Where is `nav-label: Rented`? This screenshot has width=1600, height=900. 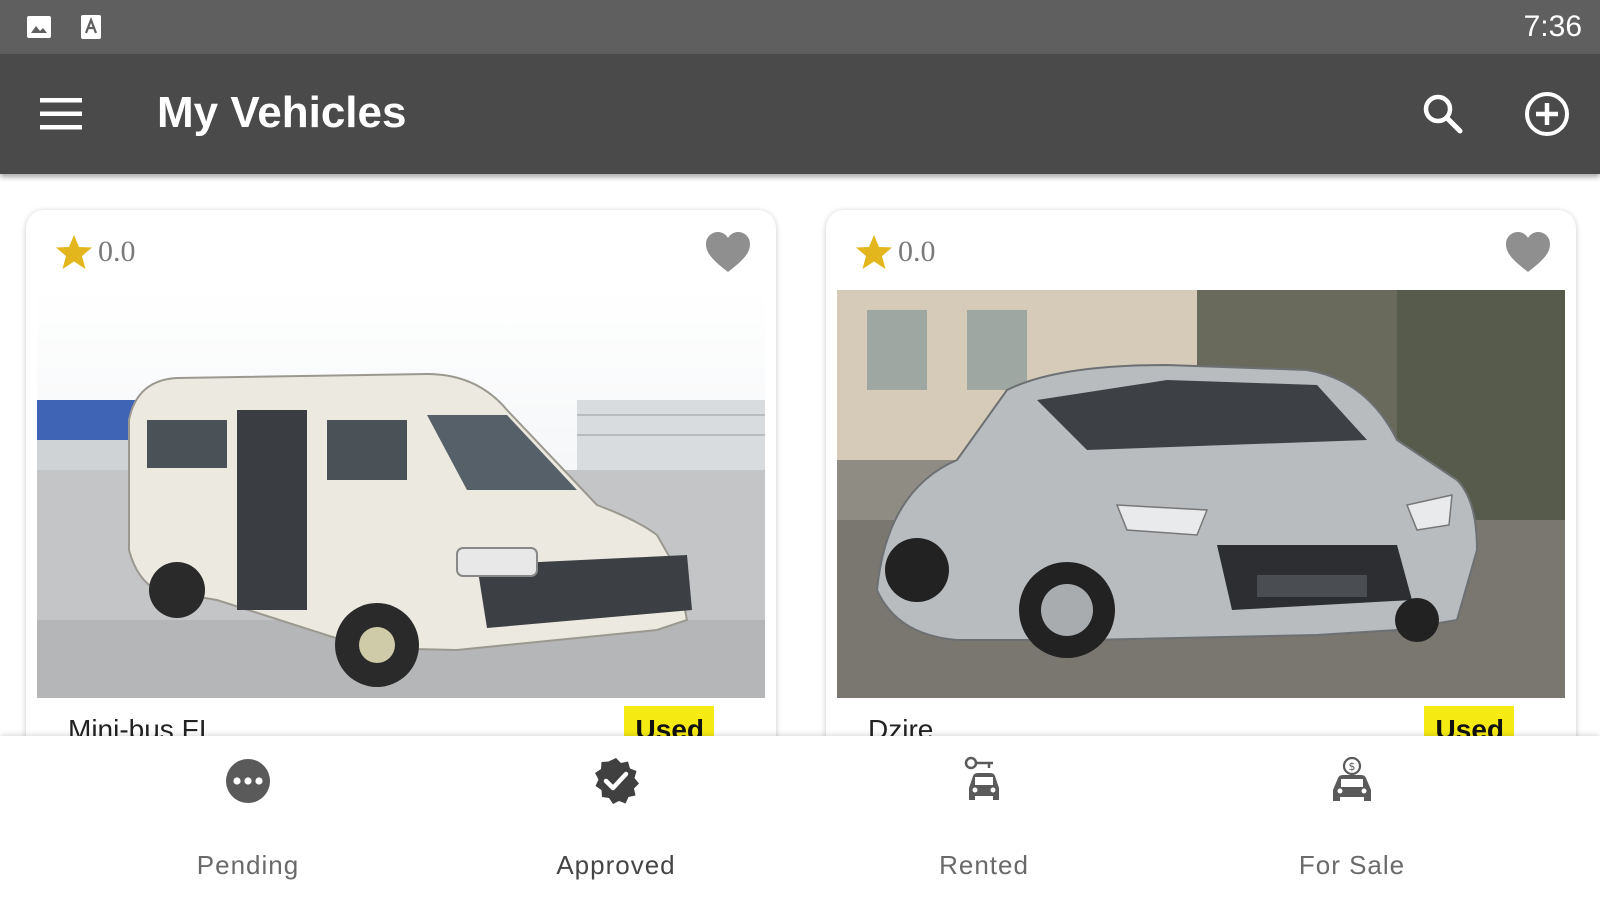 nav-label: Rented is located at coordinates (984, 865).